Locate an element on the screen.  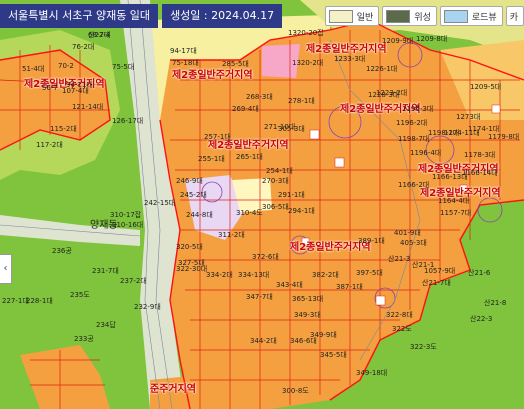
parcel-label: 305-3대 is located at coordinates (291, 129).